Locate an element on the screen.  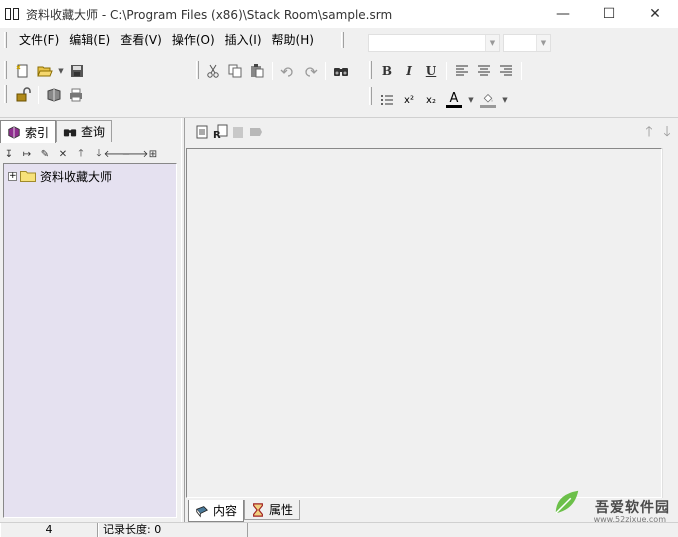
align-center-icon is located at coordinates (484, 70).